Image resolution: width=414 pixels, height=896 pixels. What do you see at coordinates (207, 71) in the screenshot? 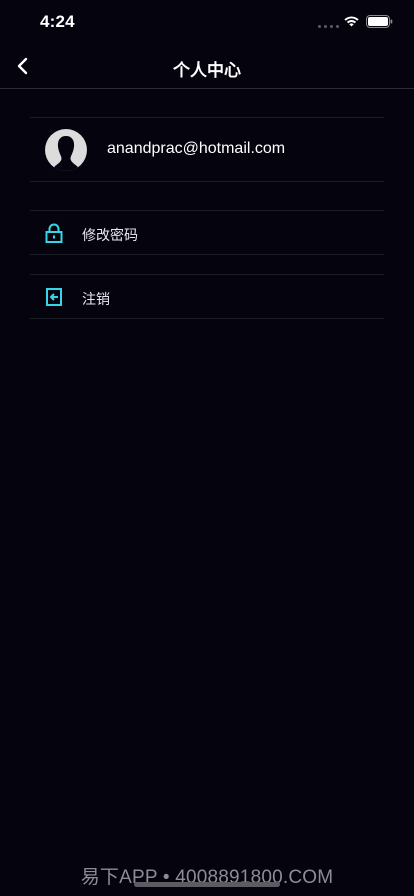
I see `page-title: 个人中心` at bounding box center [207, 71].